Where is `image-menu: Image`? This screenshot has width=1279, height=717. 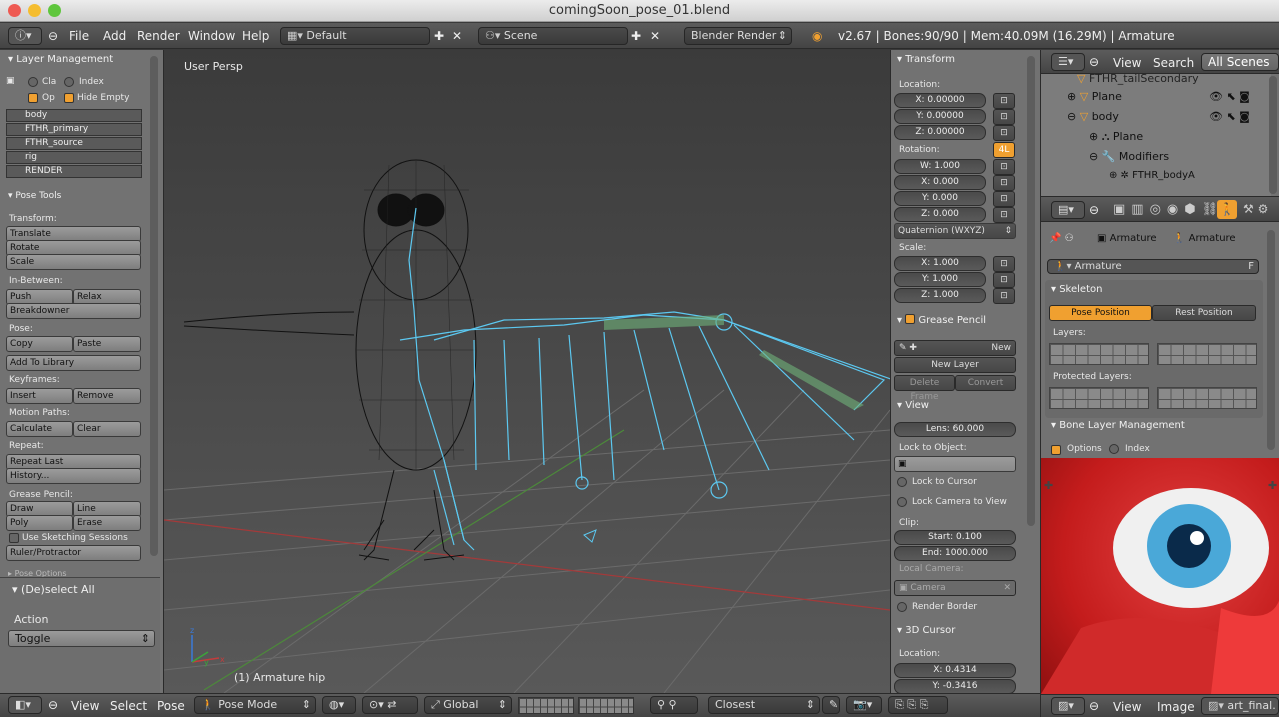 image-menu: Image is located at coordinates (1176, 707).